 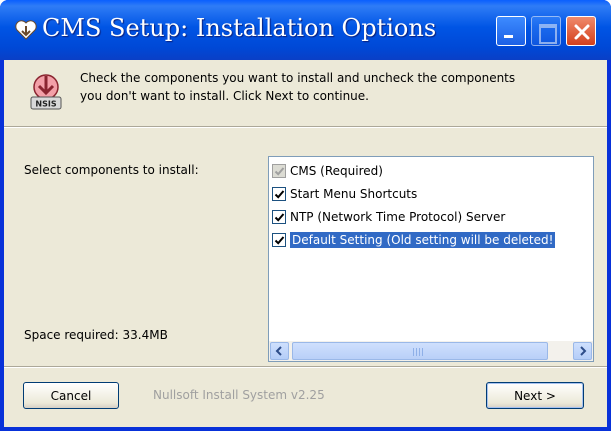 What do you see at coordinates (111, 170) in the screenshot?
I see `components-label: Select components to install:` at bounding box center [111, 170].